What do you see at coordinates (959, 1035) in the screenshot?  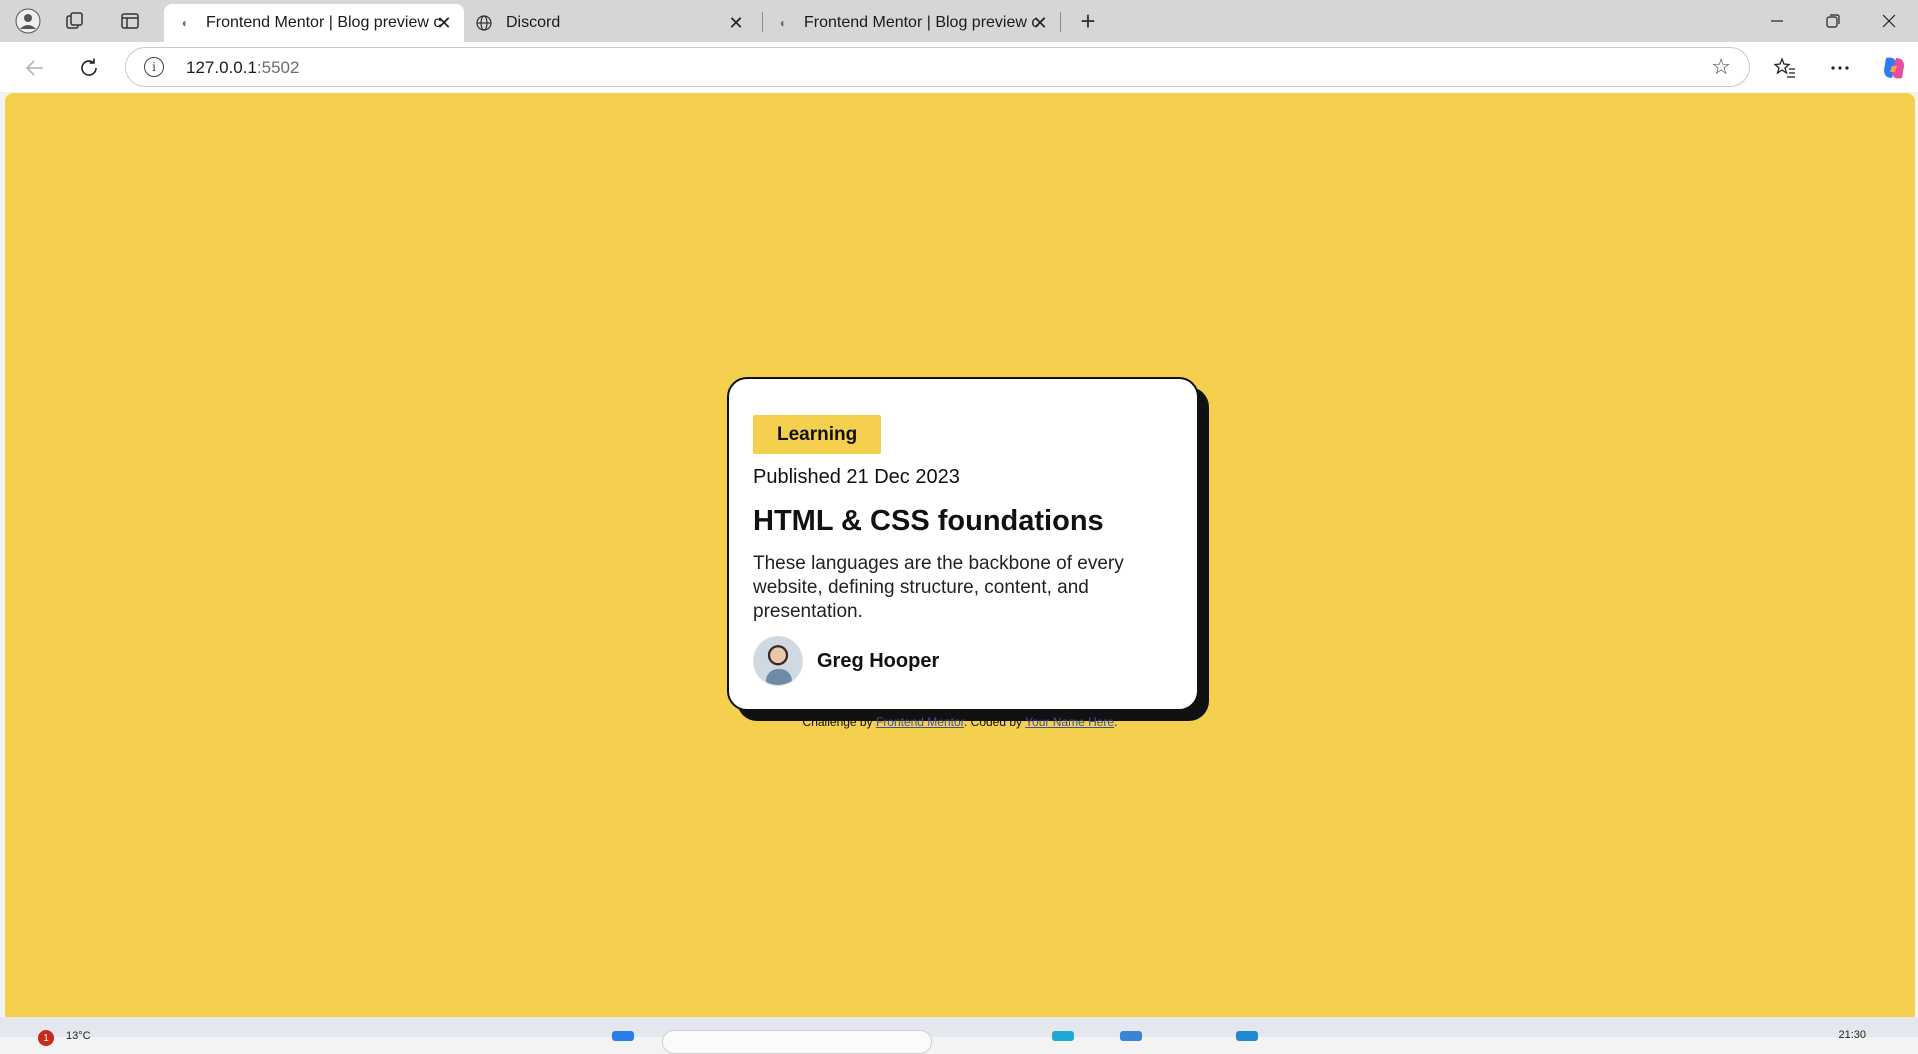 I see `taskbar: 1 13°C 21:30` at bounding box center [959, 1035].